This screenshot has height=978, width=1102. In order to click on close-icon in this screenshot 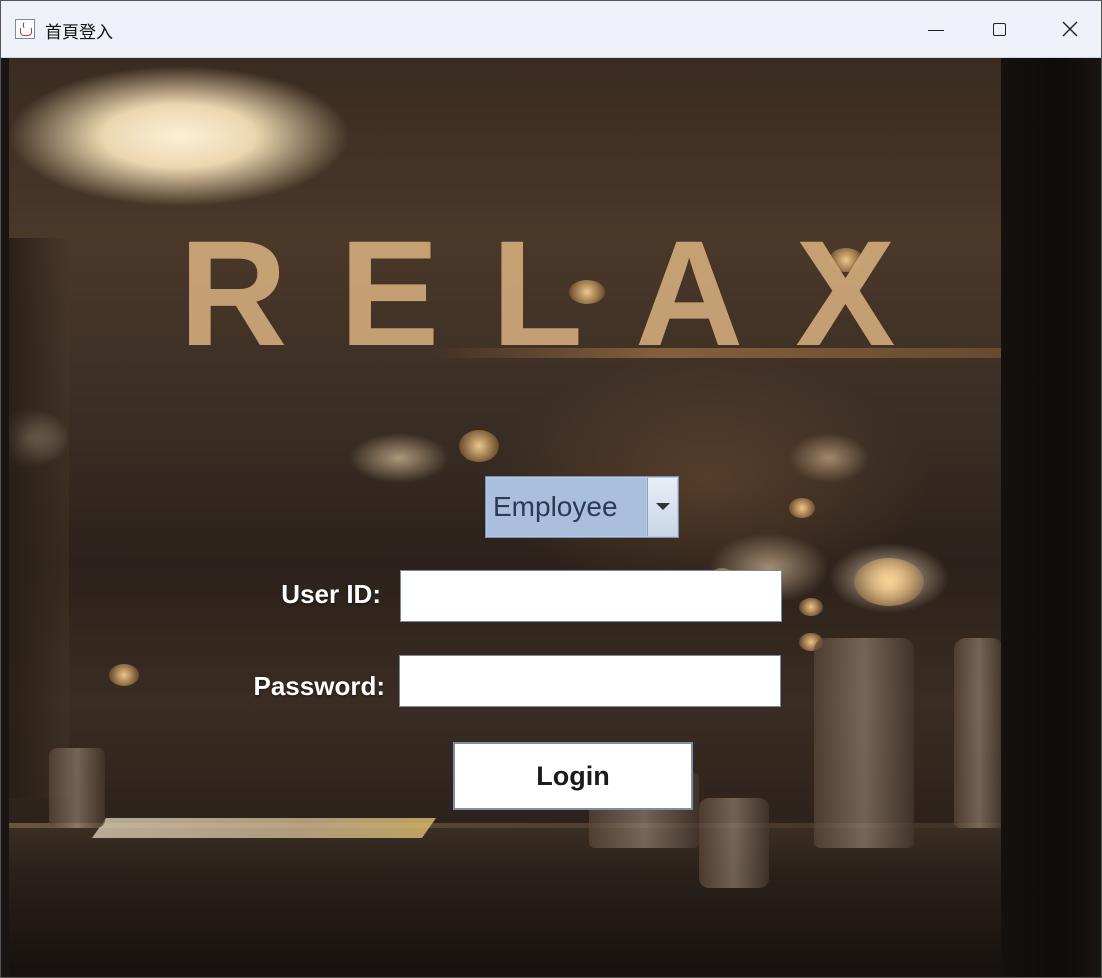, I will do `click(1070, 29)`.